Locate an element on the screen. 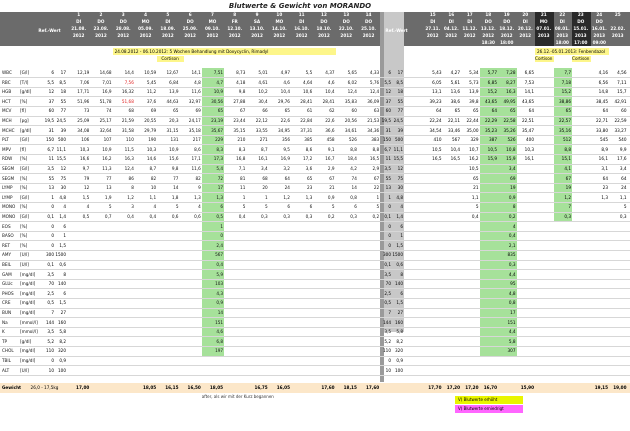 This screenshot has width=630, height=431. col-time is located at coordinates (544, 42).